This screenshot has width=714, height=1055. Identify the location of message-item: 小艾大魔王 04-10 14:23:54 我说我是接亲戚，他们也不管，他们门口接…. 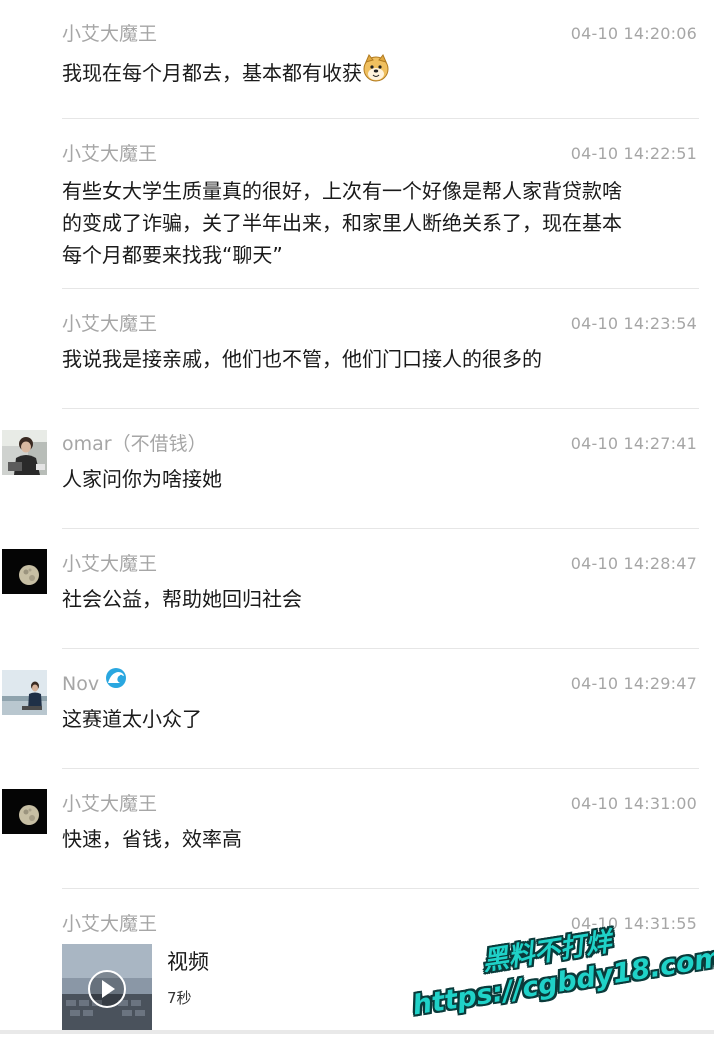
(357, 359).